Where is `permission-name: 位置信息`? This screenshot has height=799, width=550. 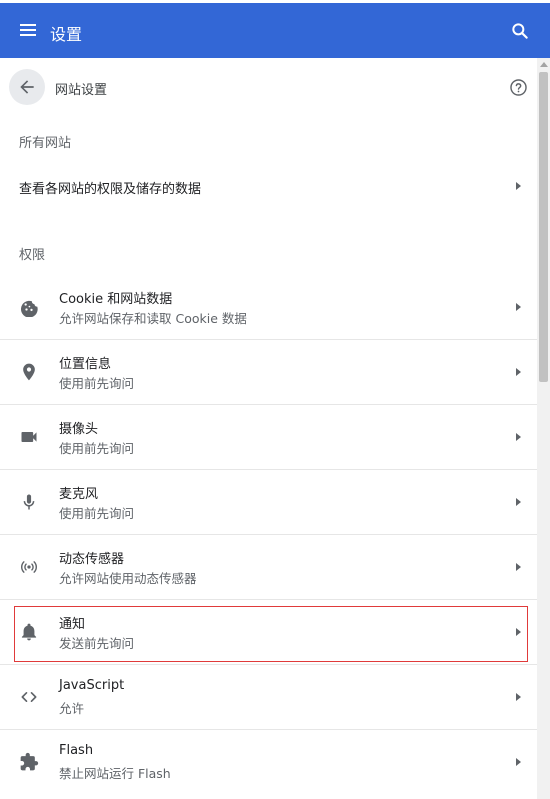
permission-name: 位置信息 is located at coordinates (85, 364).